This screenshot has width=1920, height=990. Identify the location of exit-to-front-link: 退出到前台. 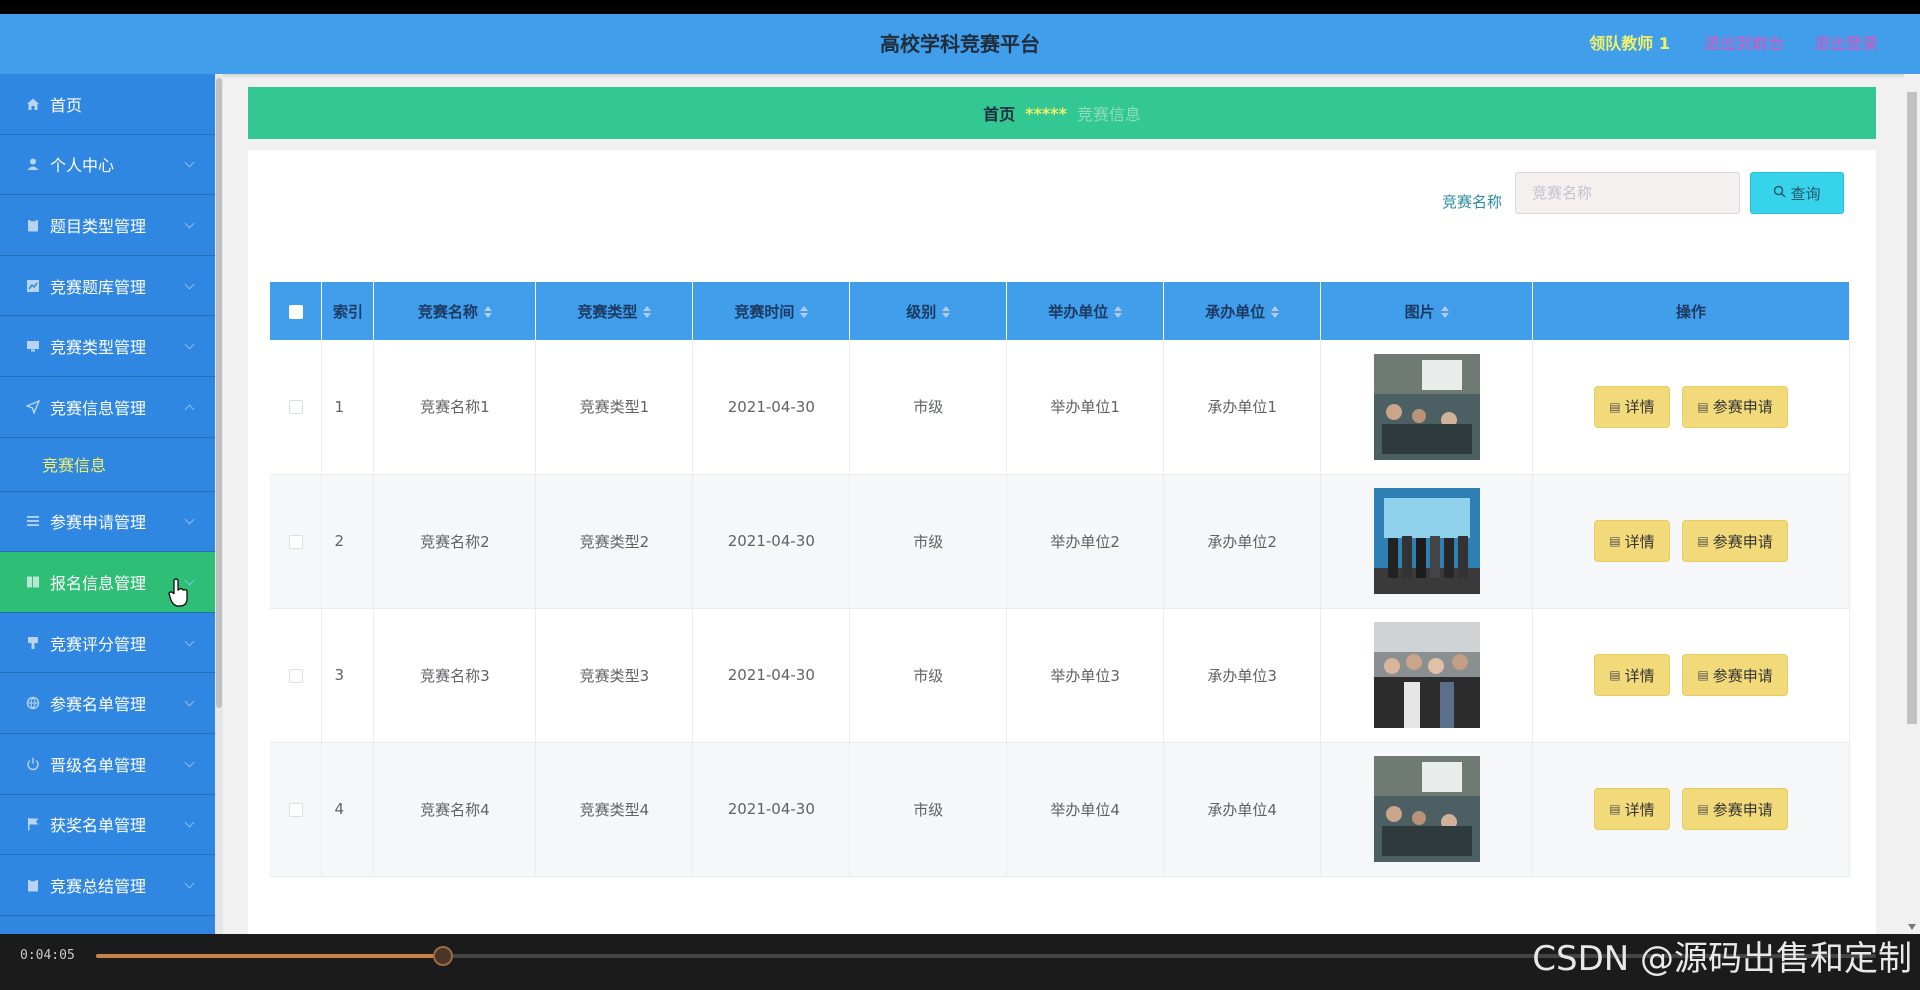
(1744, 44).